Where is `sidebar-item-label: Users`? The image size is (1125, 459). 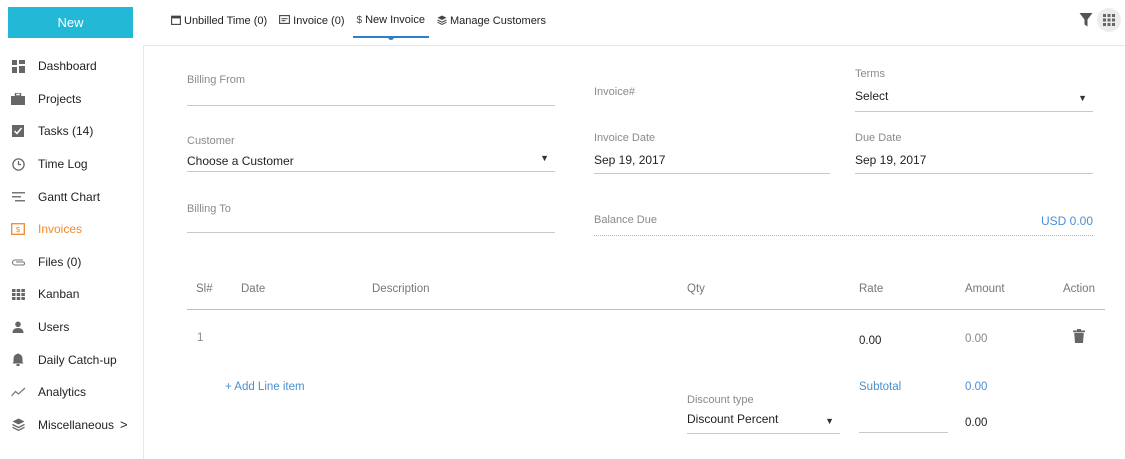 sidebar-item-label: Users is located at coordinates (54, 327).